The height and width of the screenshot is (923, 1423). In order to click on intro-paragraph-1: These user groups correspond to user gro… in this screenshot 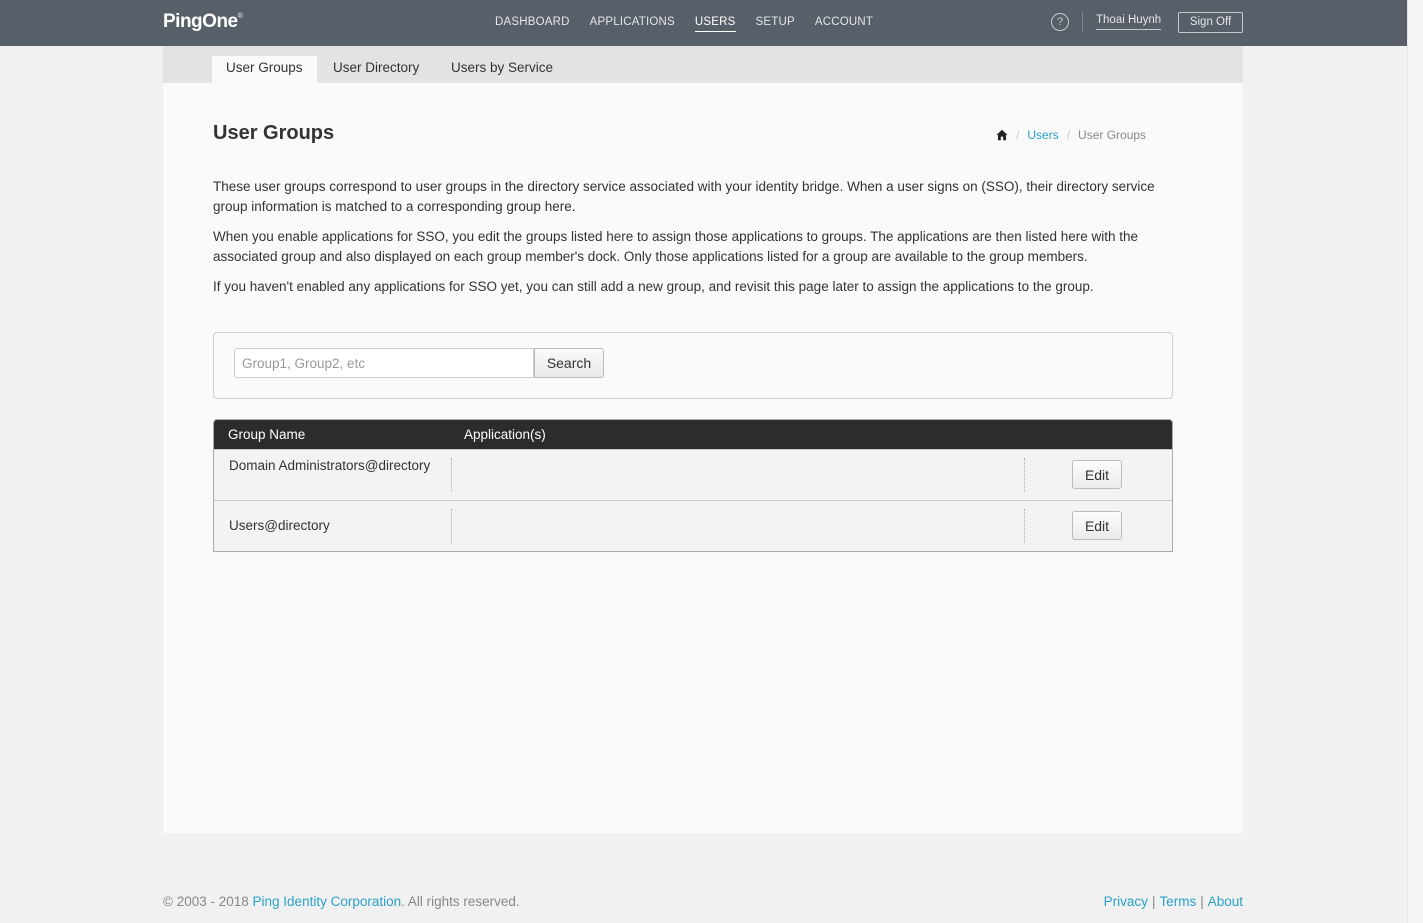, I will do `click(684, 196)`.